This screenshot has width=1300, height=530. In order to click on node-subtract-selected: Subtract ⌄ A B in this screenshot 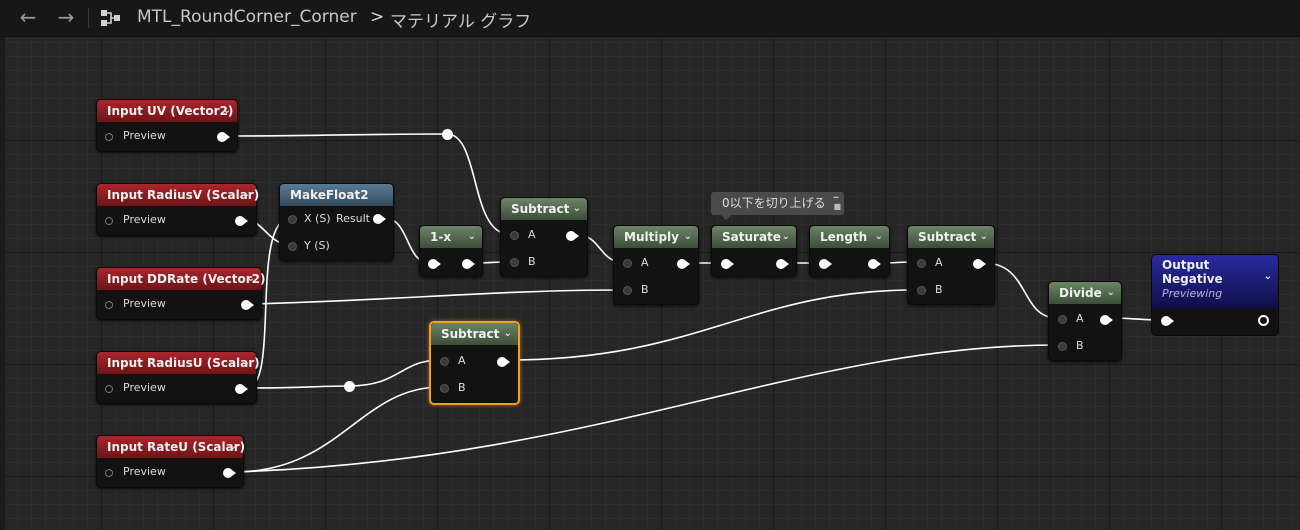, I will do `click(474, 363)`.